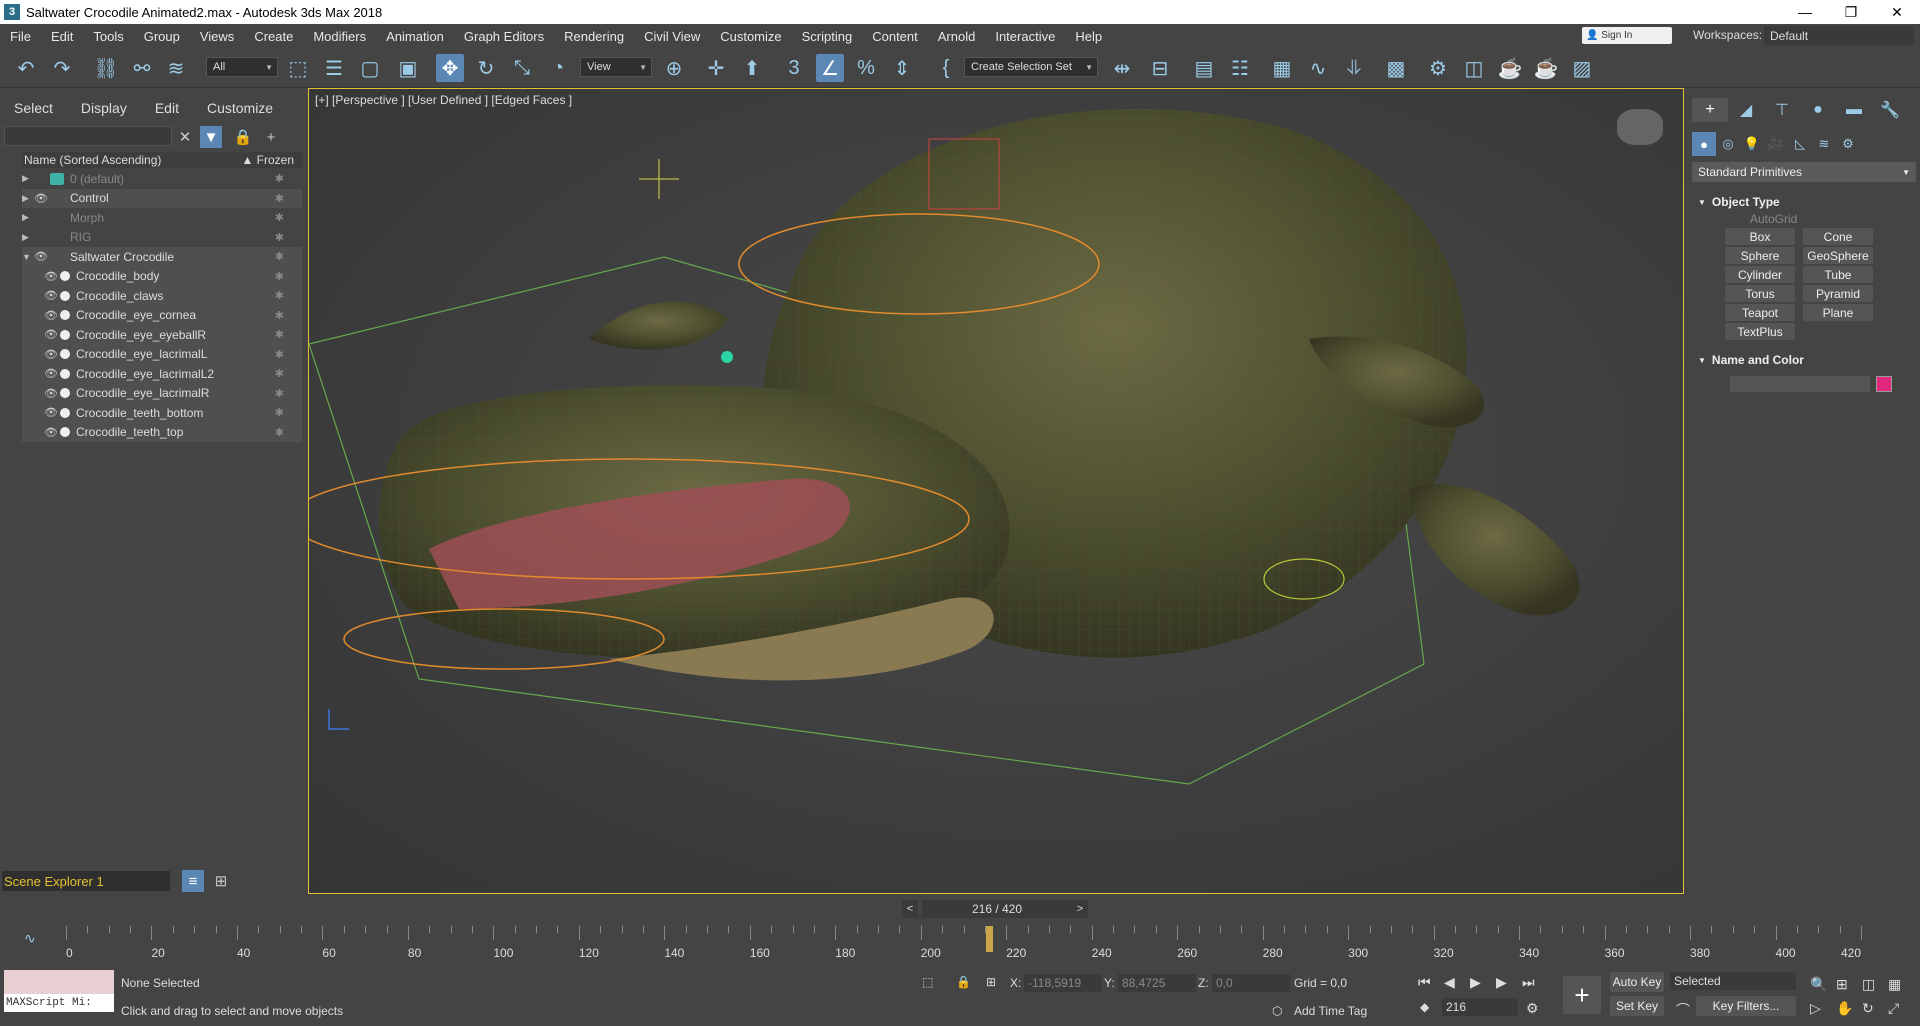 The image size is (1920, 1026). What do you see at coordinates (1760, 312) in the screenshot?
I see `teapot-button: Teapot` at bounding box center [1760, 312].